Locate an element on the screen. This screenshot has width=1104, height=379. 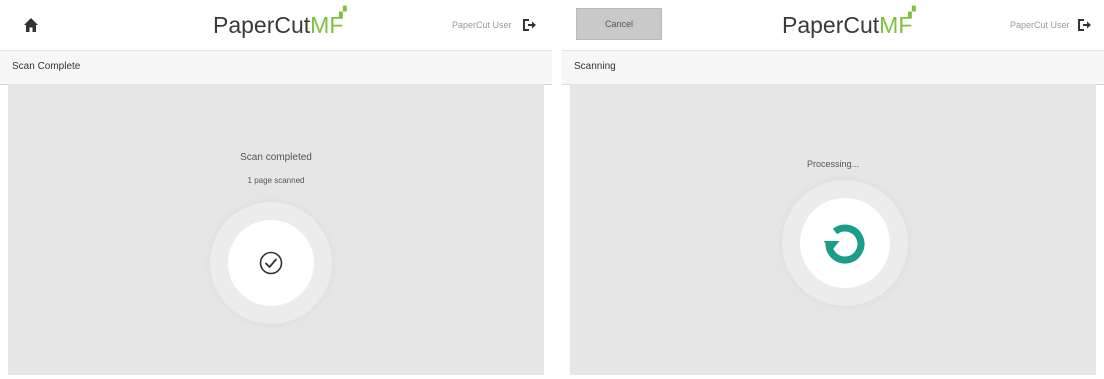
header-bar: PaperCutMF ▞ PaperCut User is located at coordinates (276, 25).